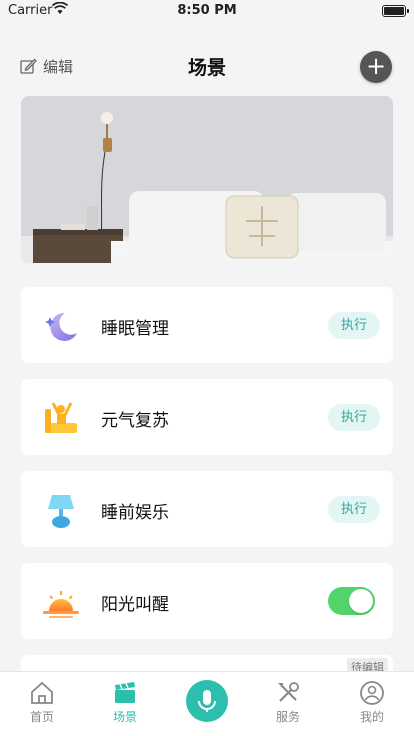 The image size is (414, 736). I want to click on home-icon, so click(42, 692).